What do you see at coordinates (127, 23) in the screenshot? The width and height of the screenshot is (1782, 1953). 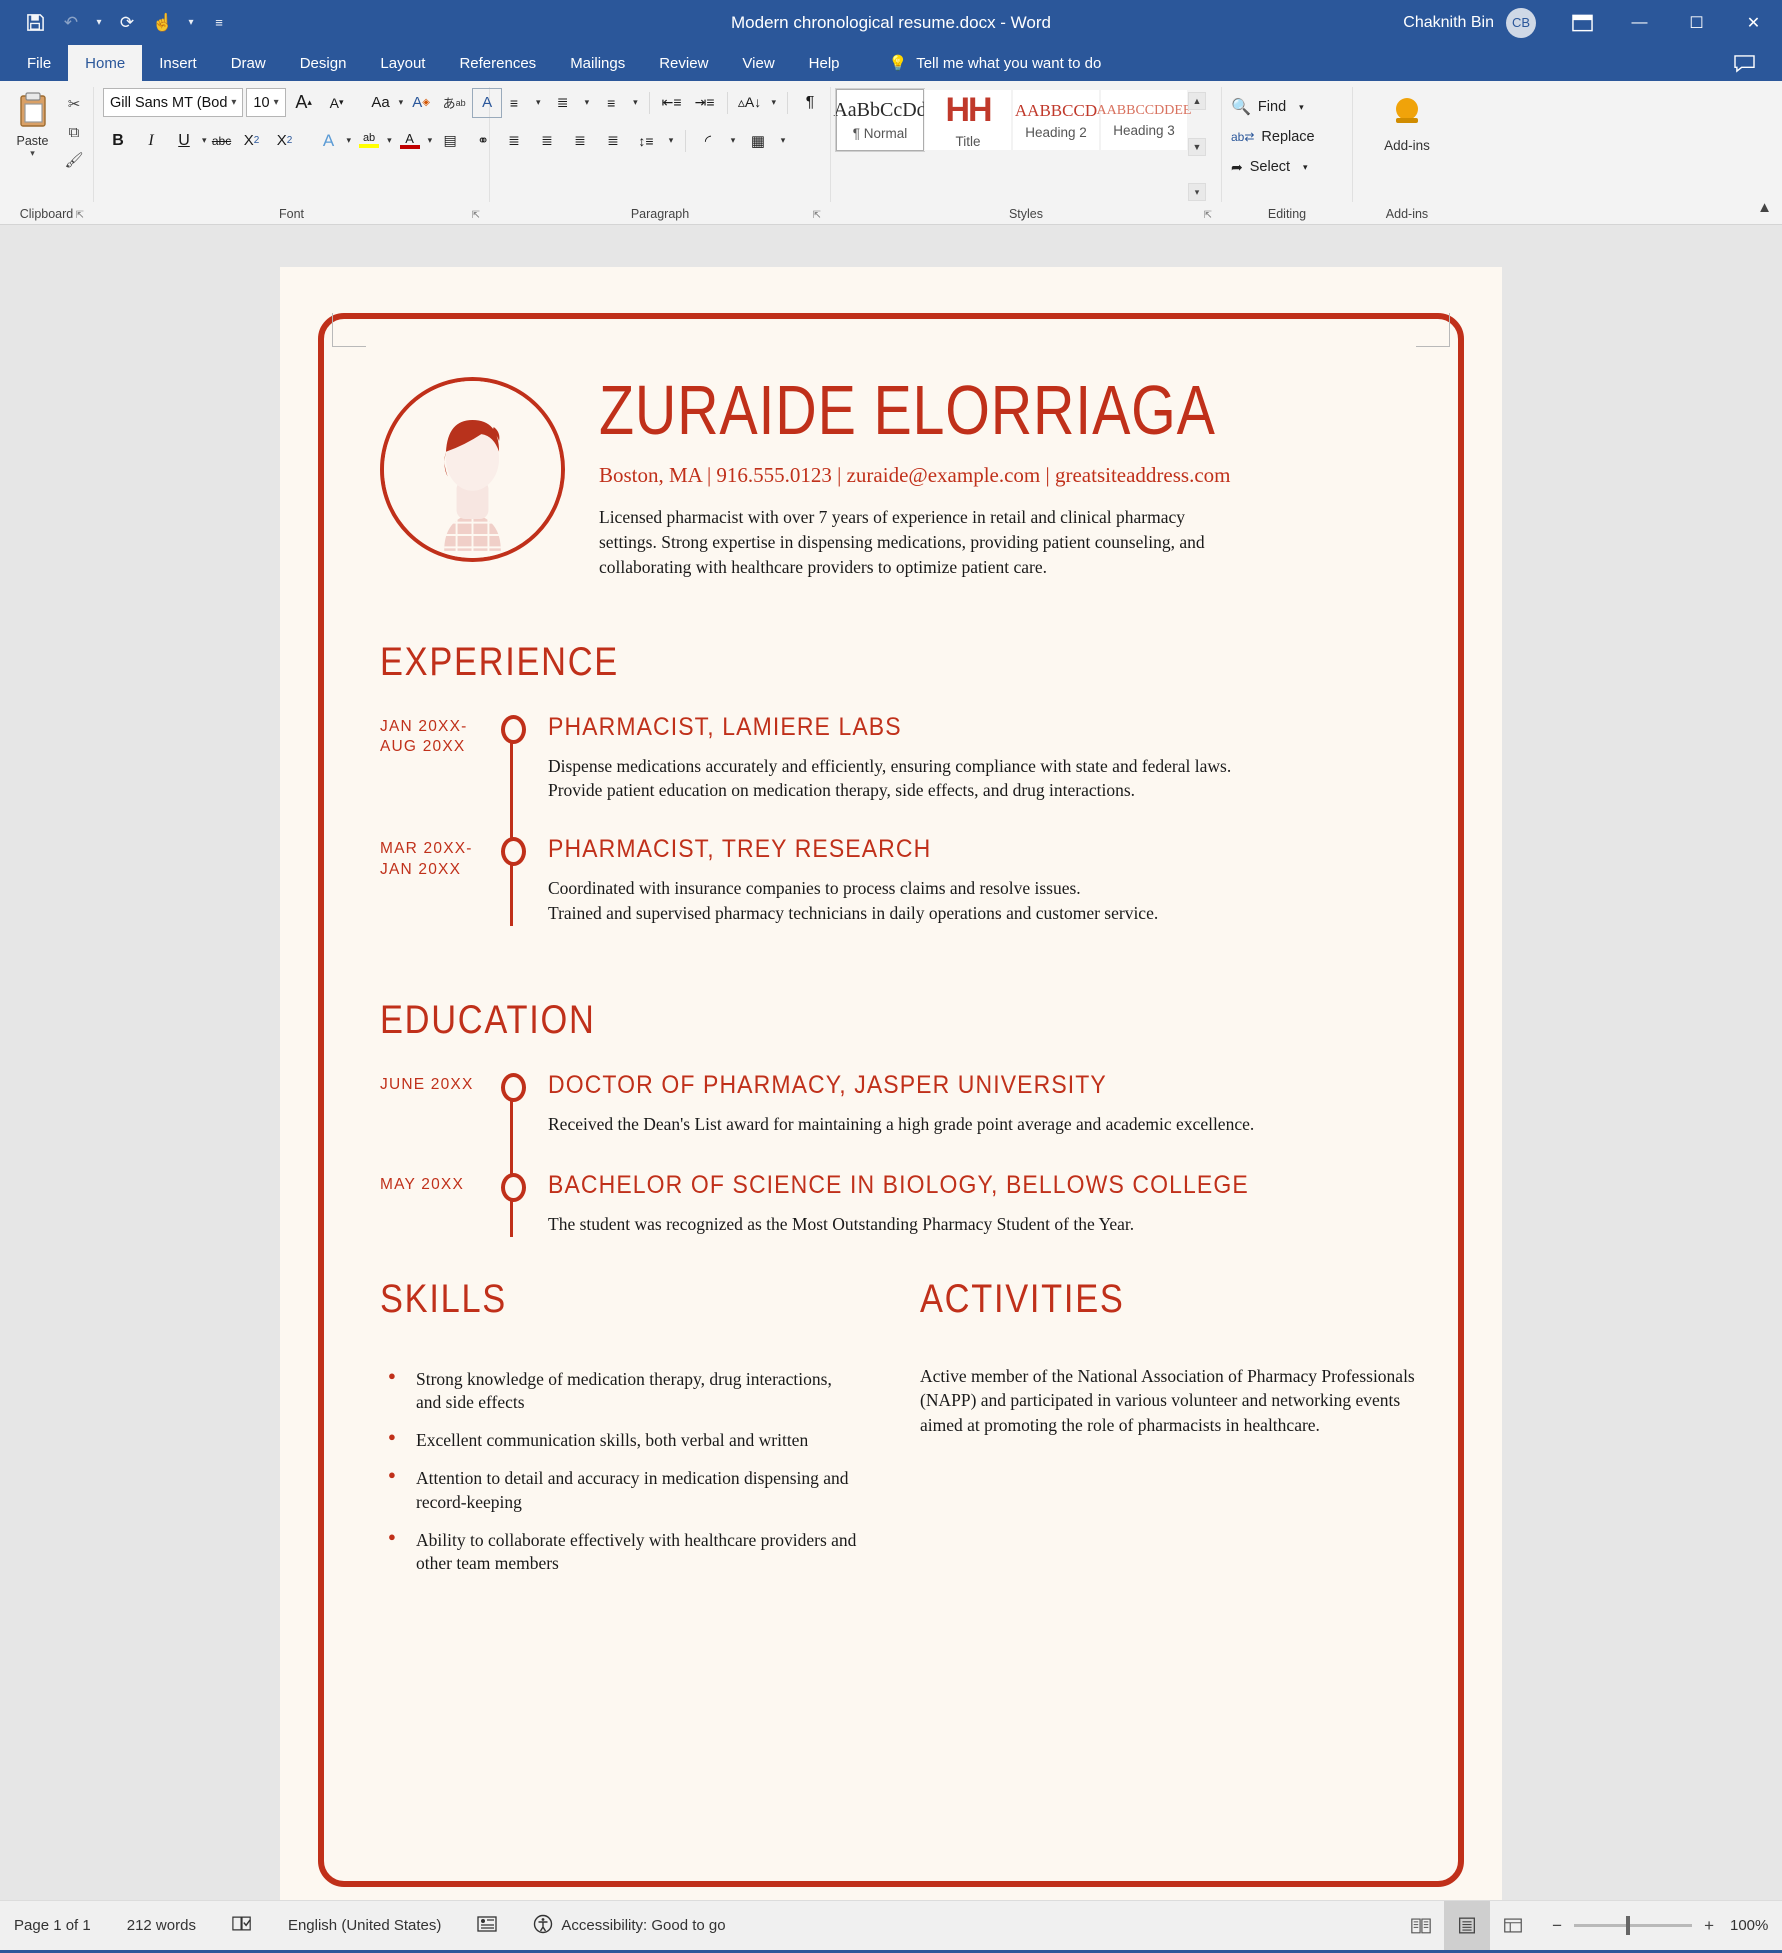 I see `redo-icon: ⟳` at bounding box center [127, 23].